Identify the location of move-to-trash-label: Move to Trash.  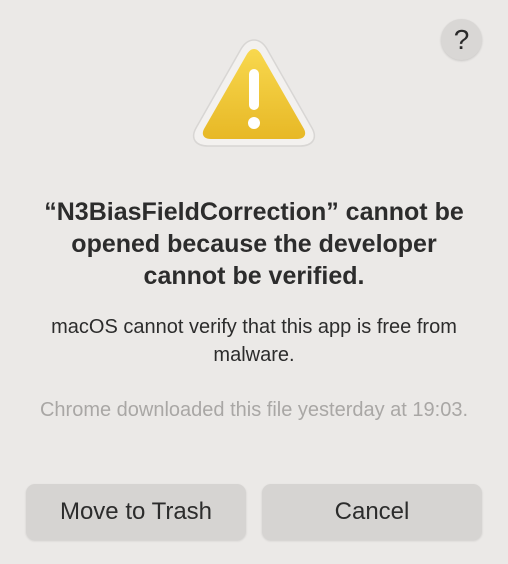
(136, 511).